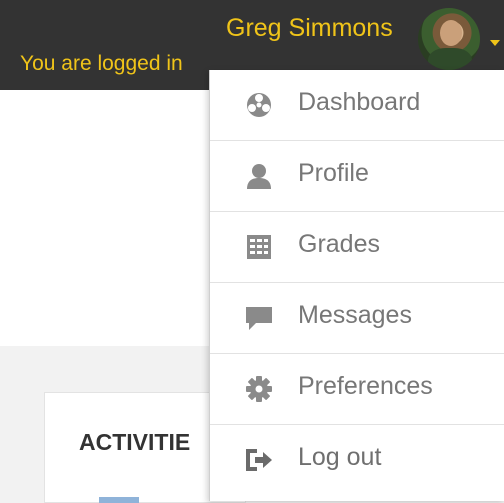  Describe the element at coordinates (259, 389) in the screenshot. I see `gear-icon` at that location.